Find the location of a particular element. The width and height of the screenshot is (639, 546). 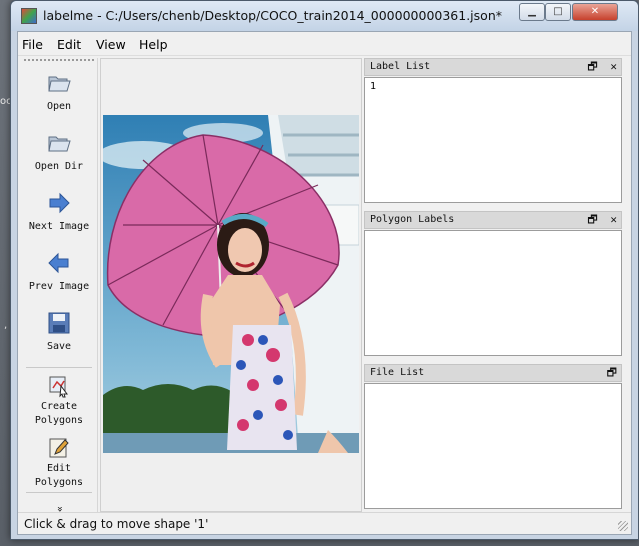

create-polygons-label-line2: Polygons is located at coordinates (59, 420).